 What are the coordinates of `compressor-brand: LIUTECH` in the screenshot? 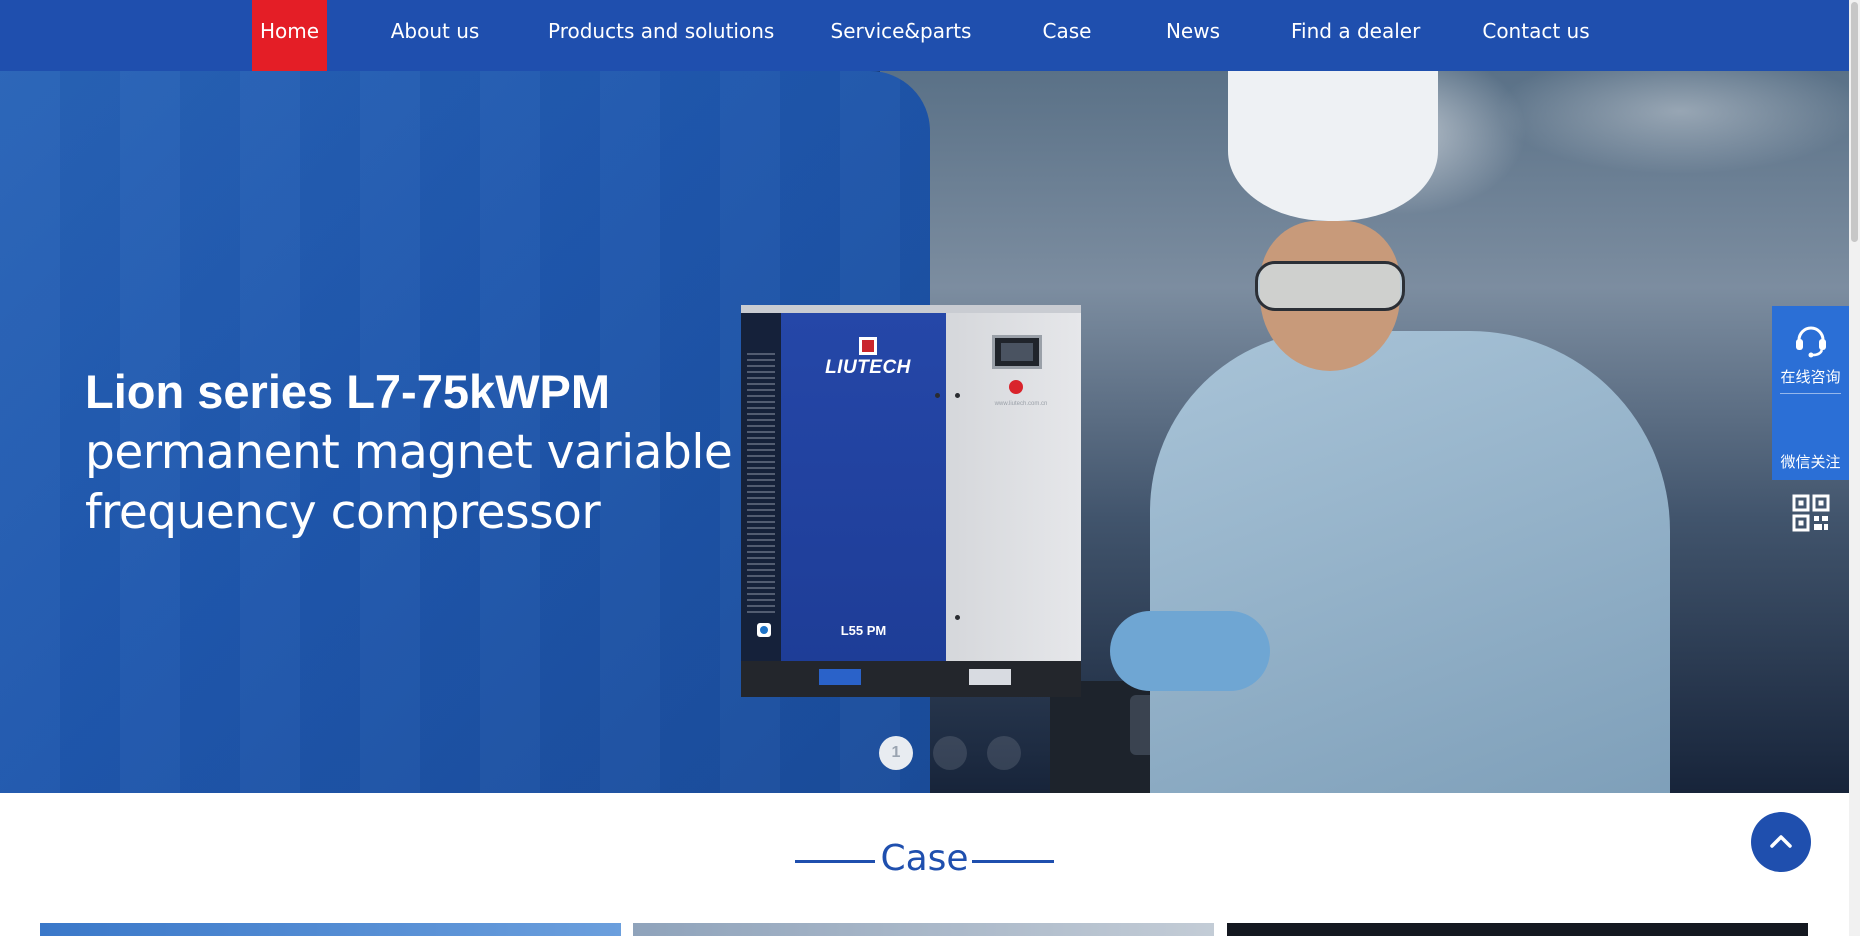 It's located at (868, 367).